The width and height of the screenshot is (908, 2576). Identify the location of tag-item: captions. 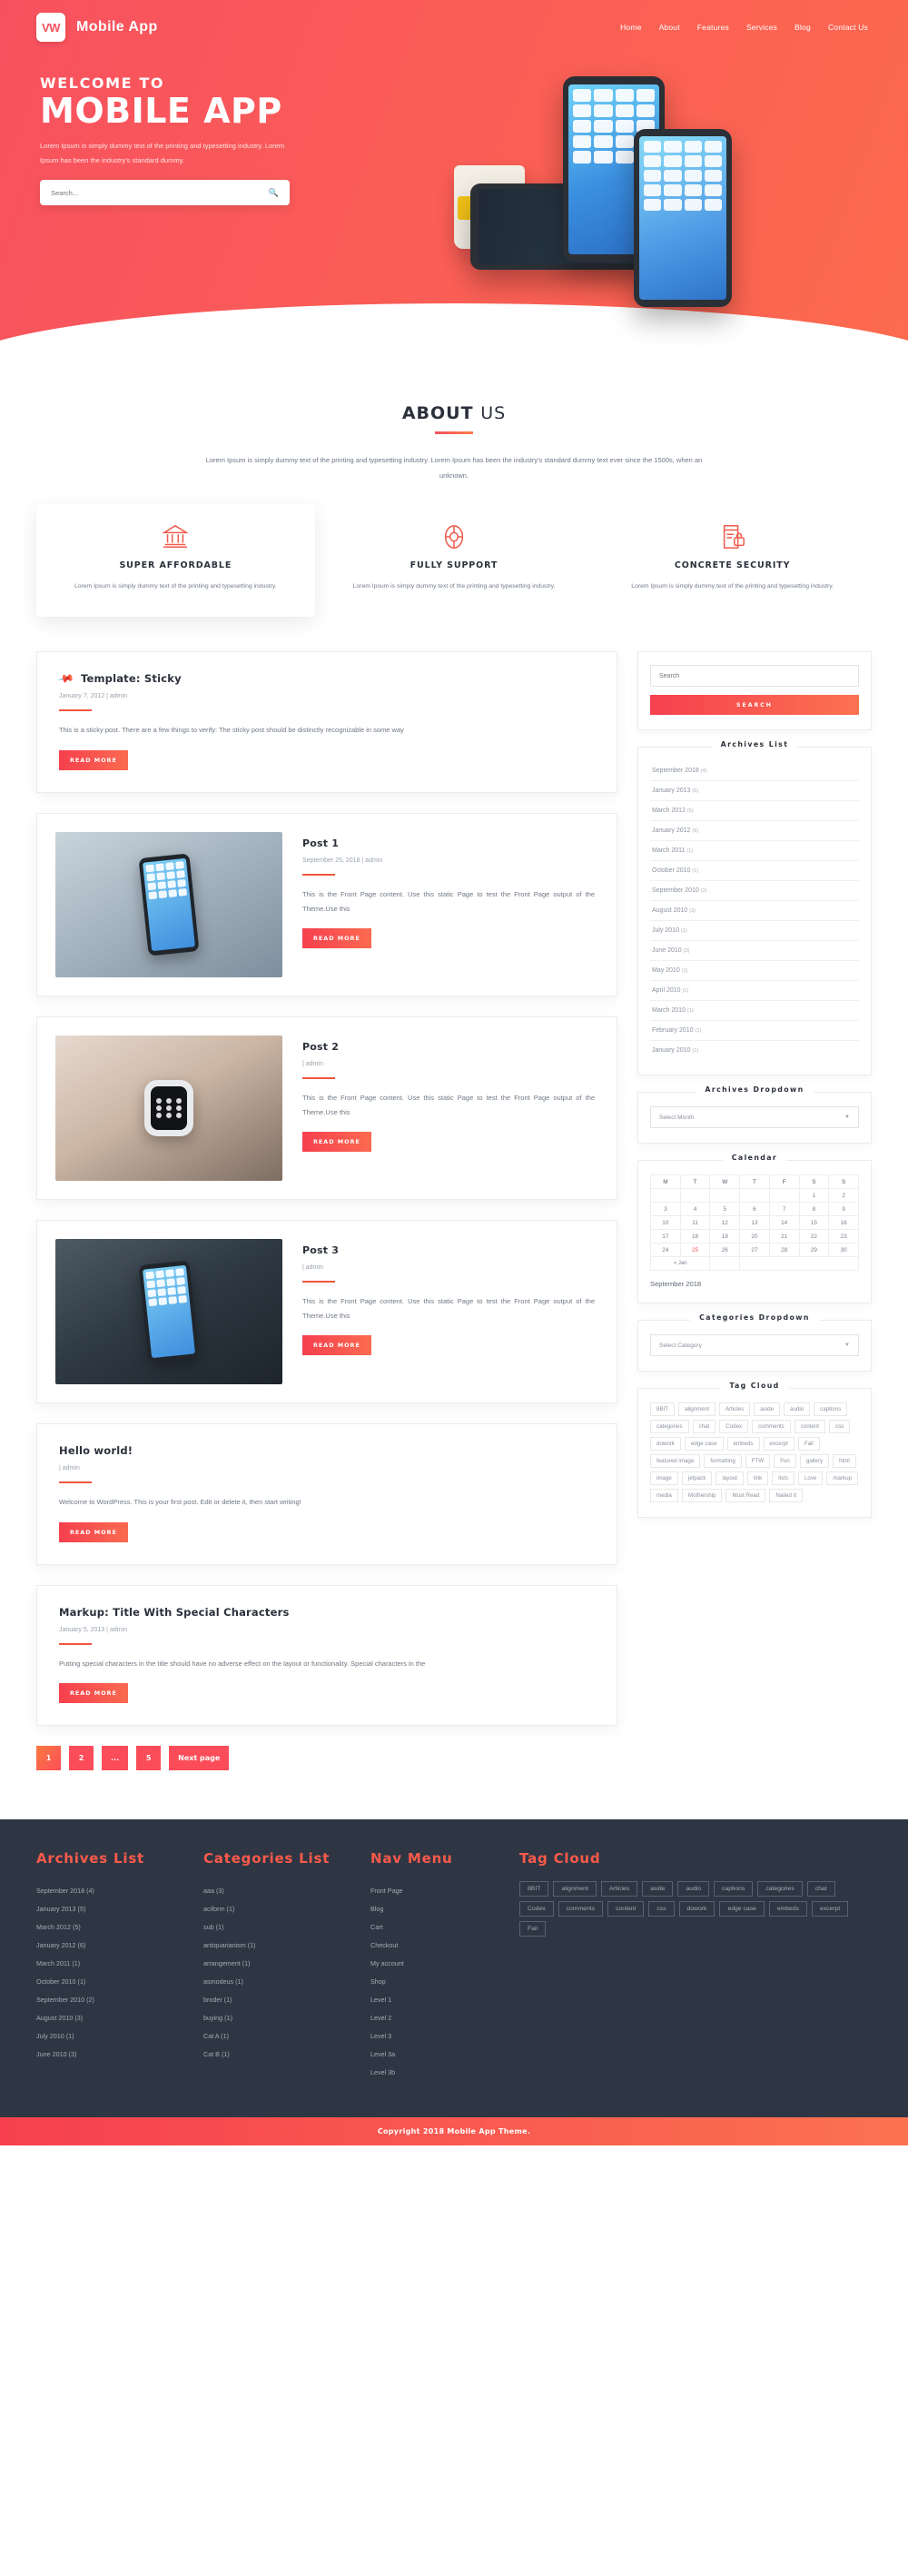
(831, 1409).